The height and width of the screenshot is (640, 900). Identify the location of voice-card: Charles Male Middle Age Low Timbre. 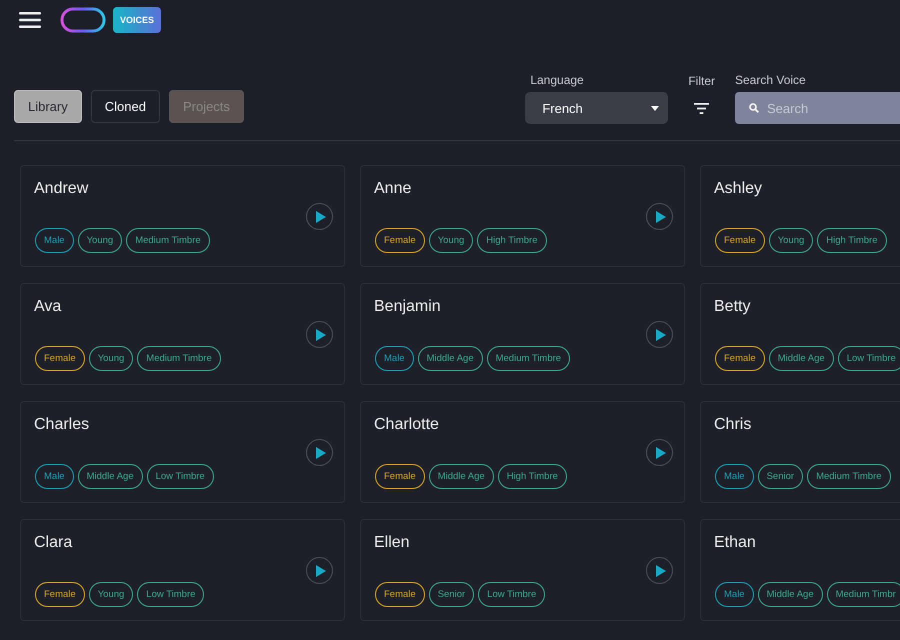
(182, 452).